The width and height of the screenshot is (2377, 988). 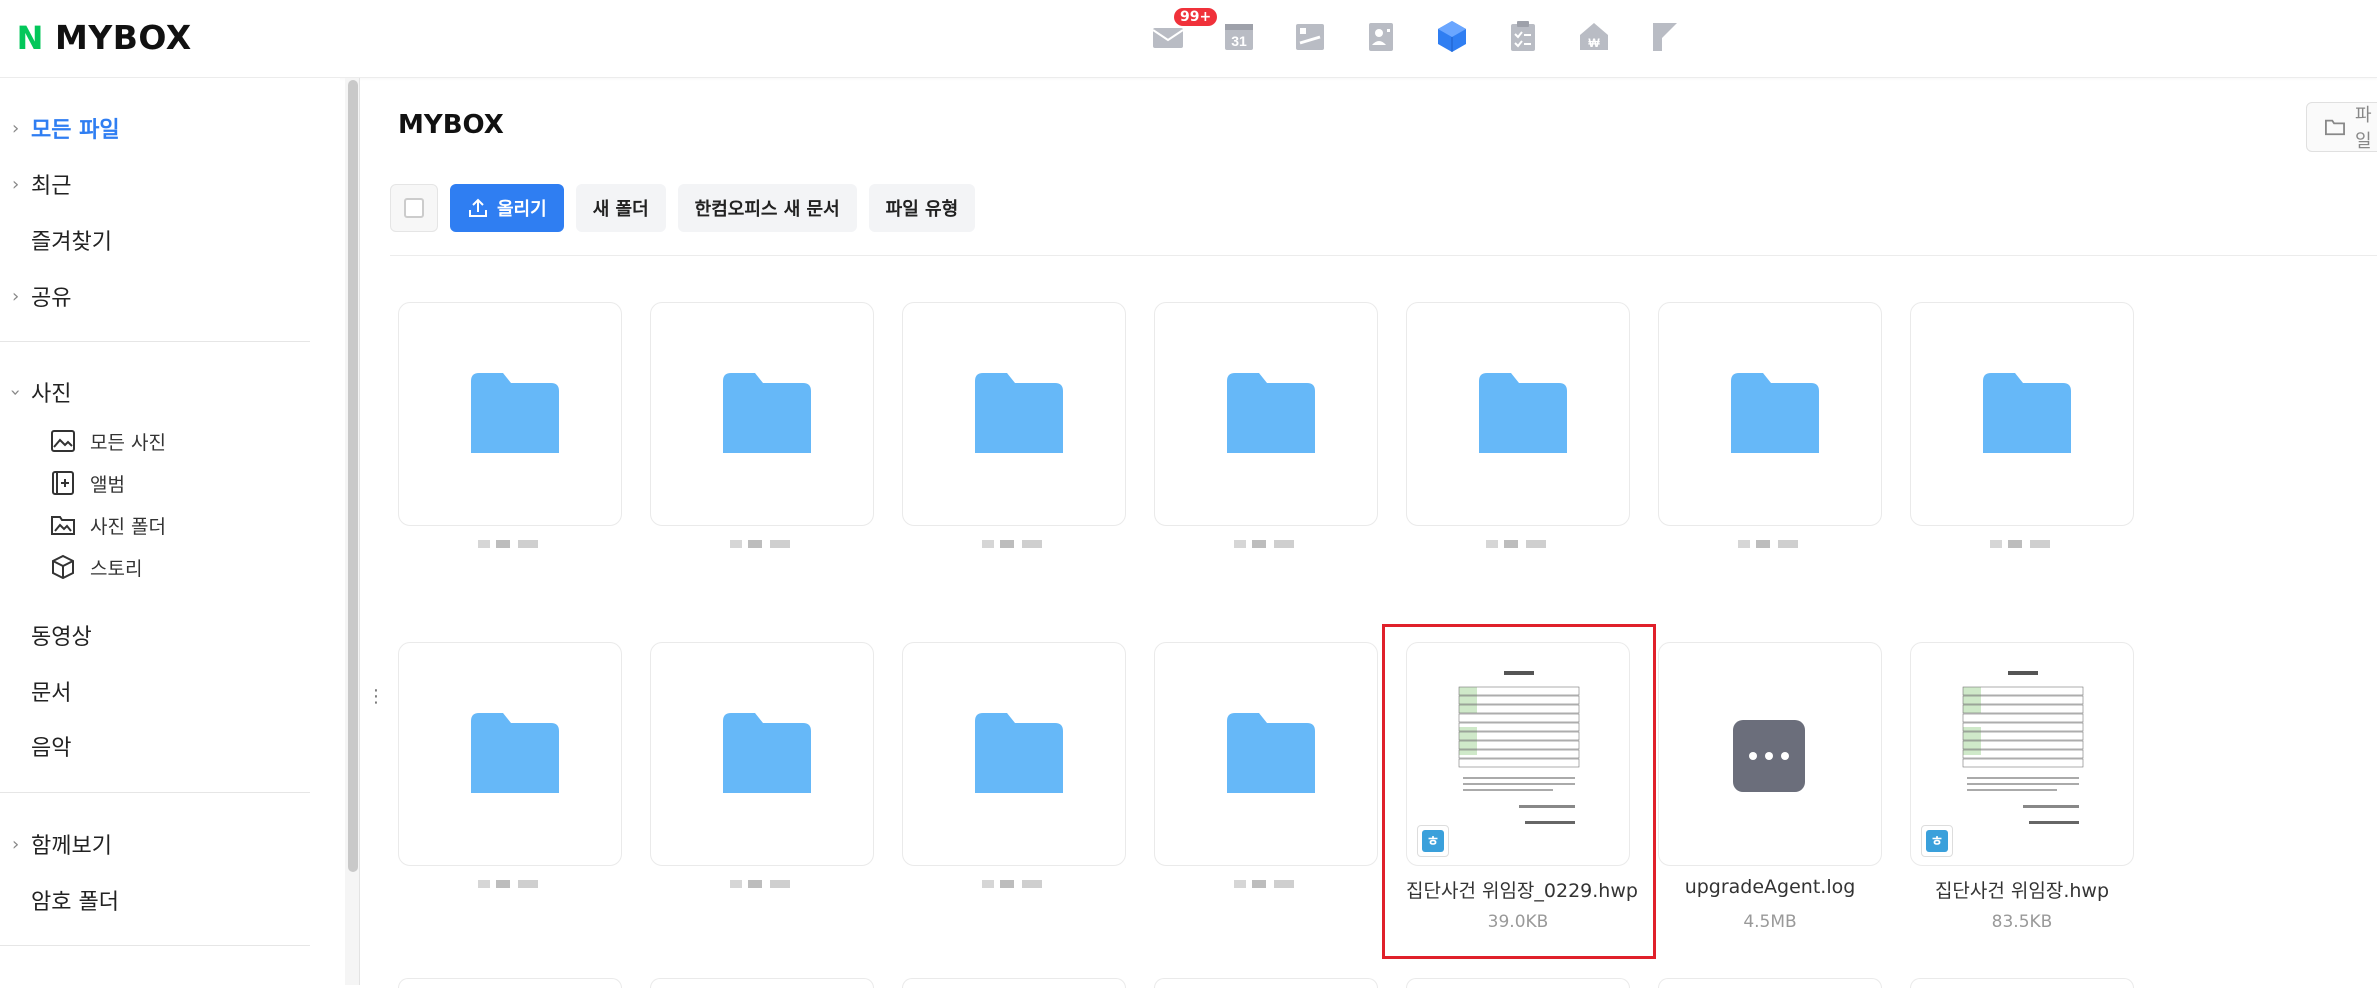 I want to click on sidebar-item-label: 사진, so click(x=51, y=394).